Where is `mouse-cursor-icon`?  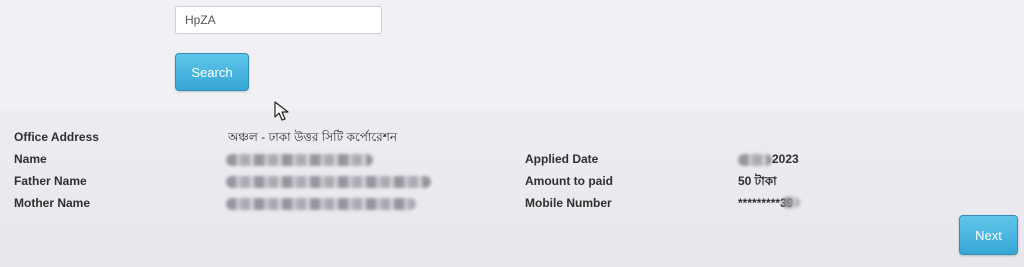 mouse-cursor-icon is located at coordinates (281, 111).